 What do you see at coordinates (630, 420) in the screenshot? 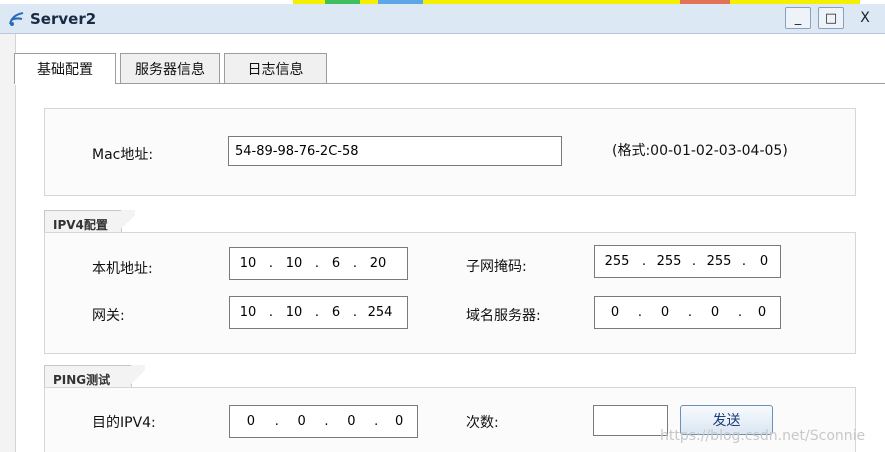
I see `ping-count-input` at bounding box center [630, 420].